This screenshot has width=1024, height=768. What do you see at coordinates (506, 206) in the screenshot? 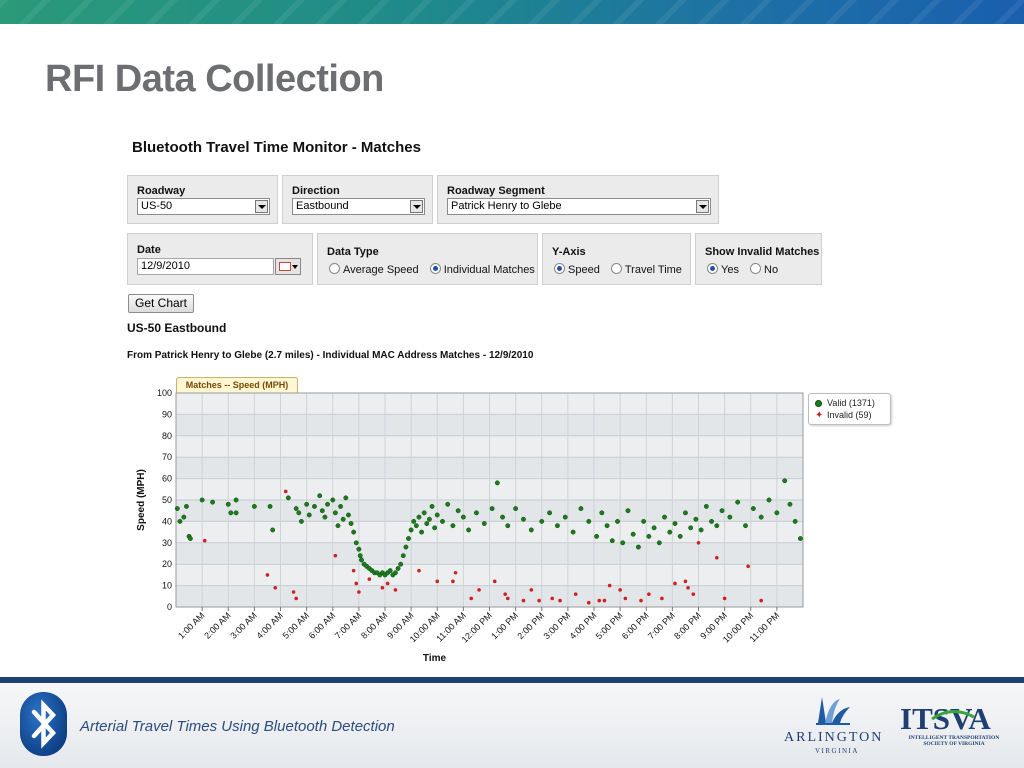
I see `segment-value: Patrick Henry to Glebe` at bounding box center [506, 206].